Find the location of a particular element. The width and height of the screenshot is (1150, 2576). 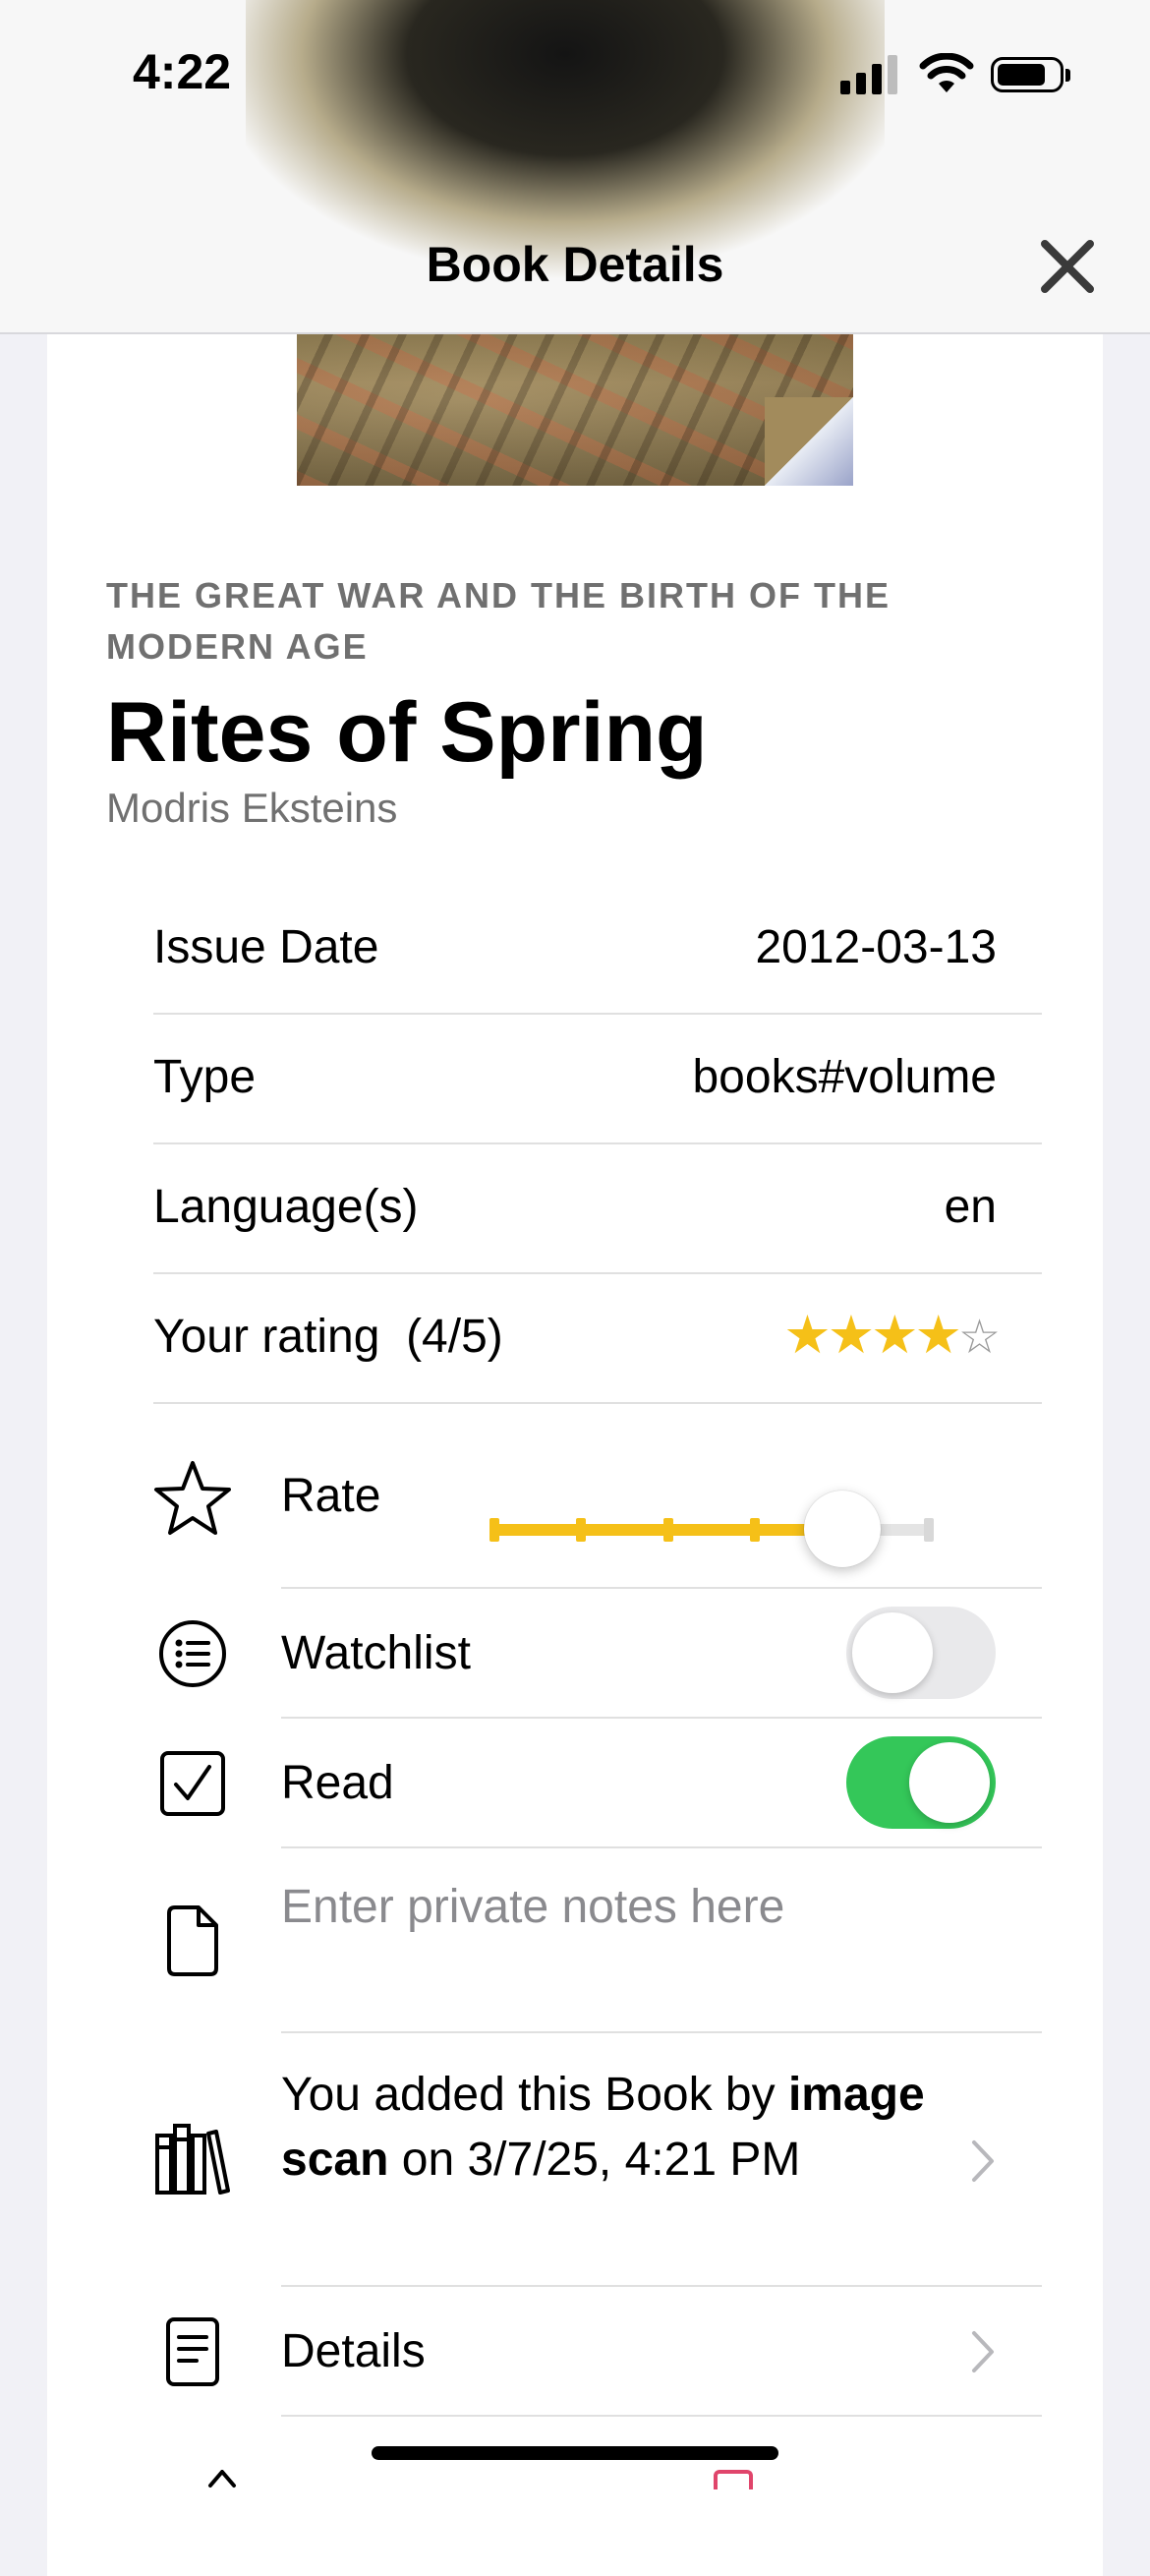

read-toggle is located at coordinates (921, 1782).